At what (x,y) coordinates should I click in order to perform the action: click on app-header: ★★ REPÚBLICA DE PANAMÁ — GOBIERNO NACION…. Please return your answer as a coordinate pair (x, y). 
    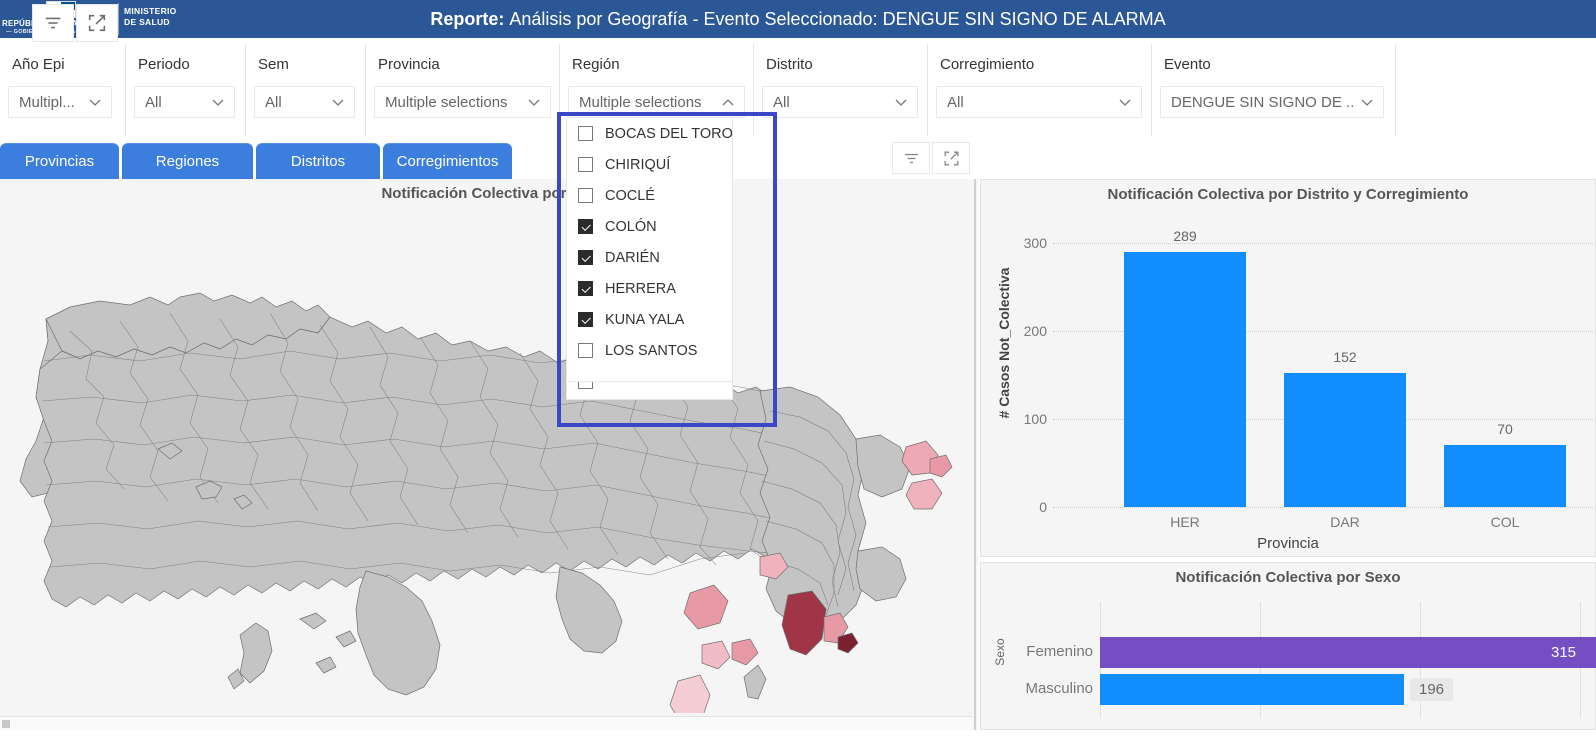
    Looking at the image, I should click on (798, 19).